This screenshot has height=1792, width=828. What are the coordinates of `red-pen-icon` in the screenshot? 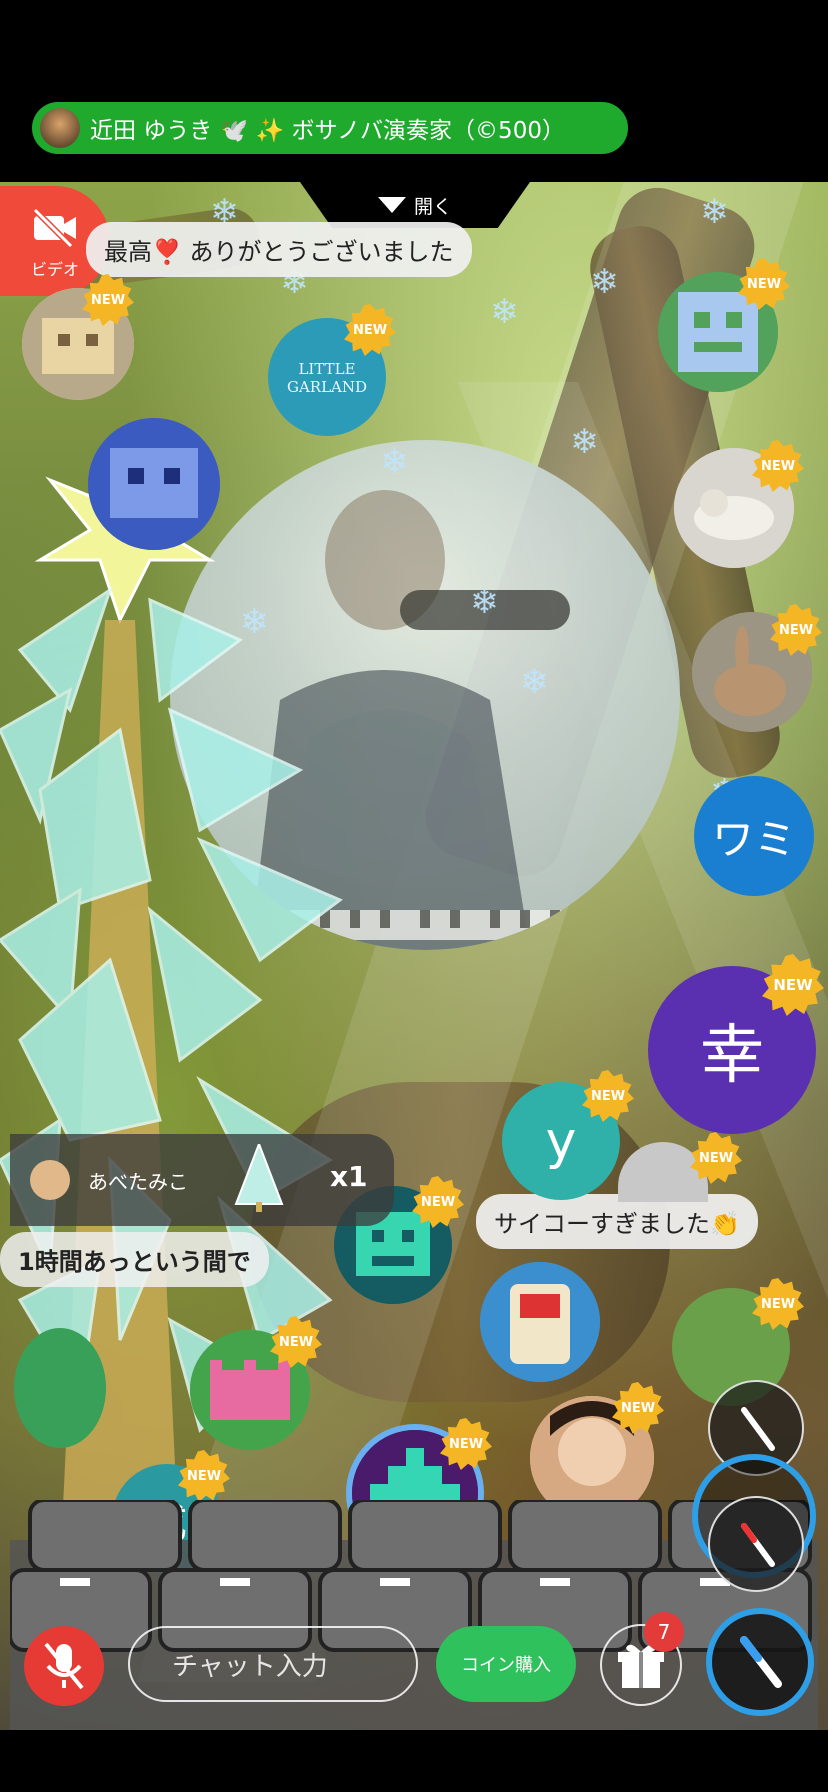 It's located at (758, 1545).